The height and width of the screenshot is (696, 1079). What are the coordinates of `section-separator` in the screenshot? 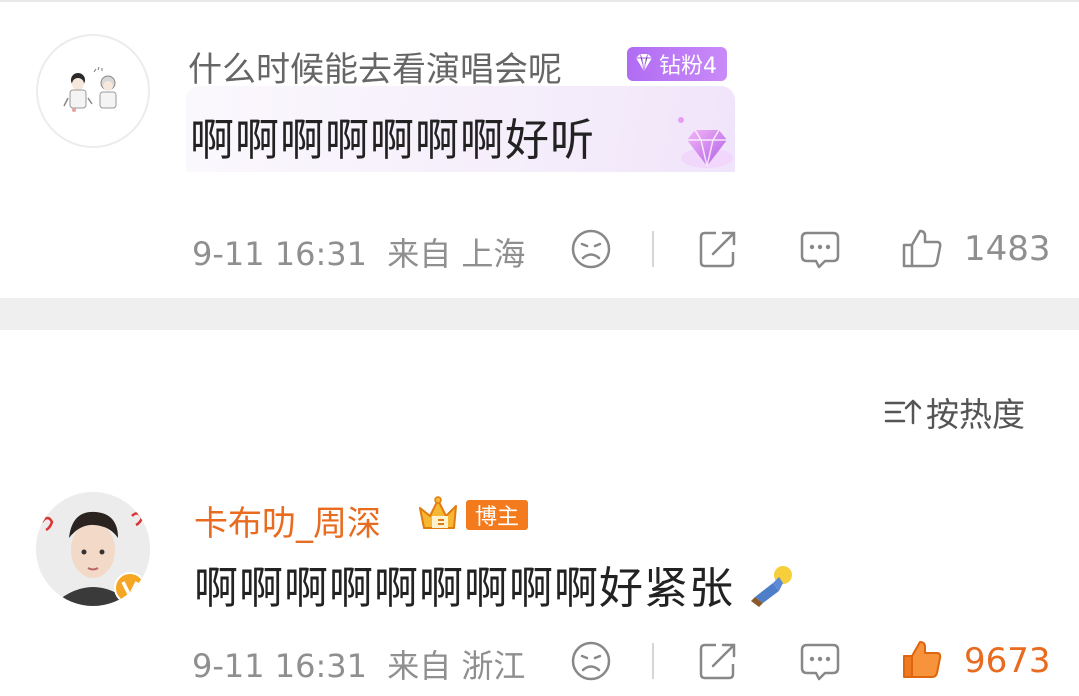 It's located at (539, 314).